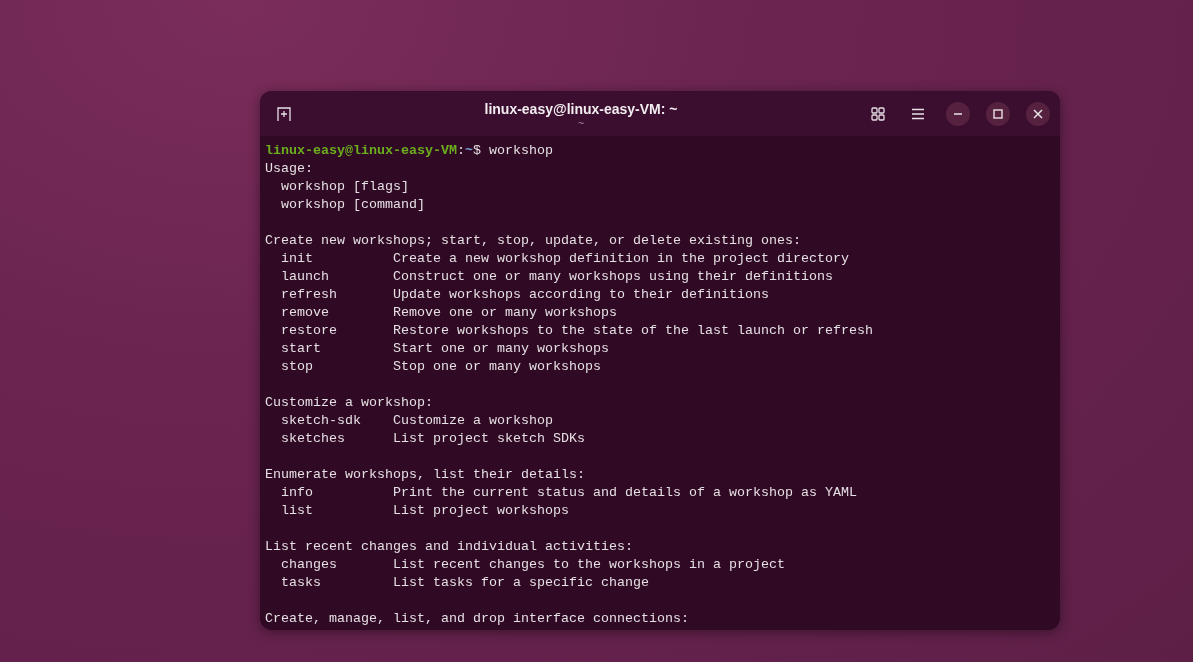 The image size is (1193, 662). Describe the element at coordinates (477, 619) in the screenshot. I see `section-heading: Create, manage, list, and drop interface connections:` at that location.